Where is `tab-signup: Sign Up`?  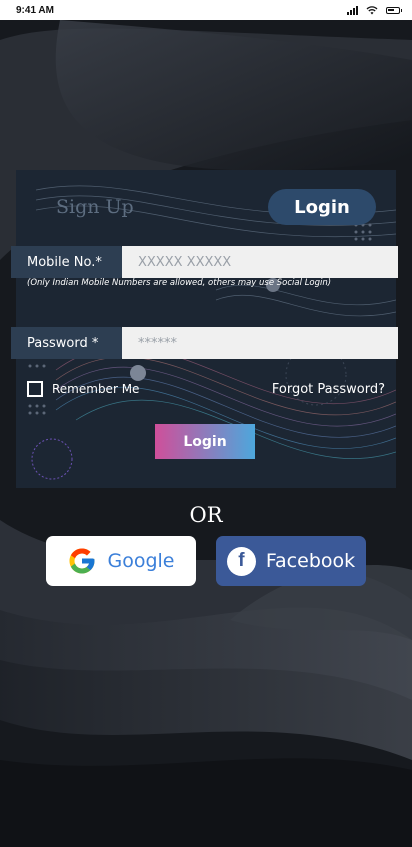
tab-signup: Sign Up is located at coordinates (95, 207).